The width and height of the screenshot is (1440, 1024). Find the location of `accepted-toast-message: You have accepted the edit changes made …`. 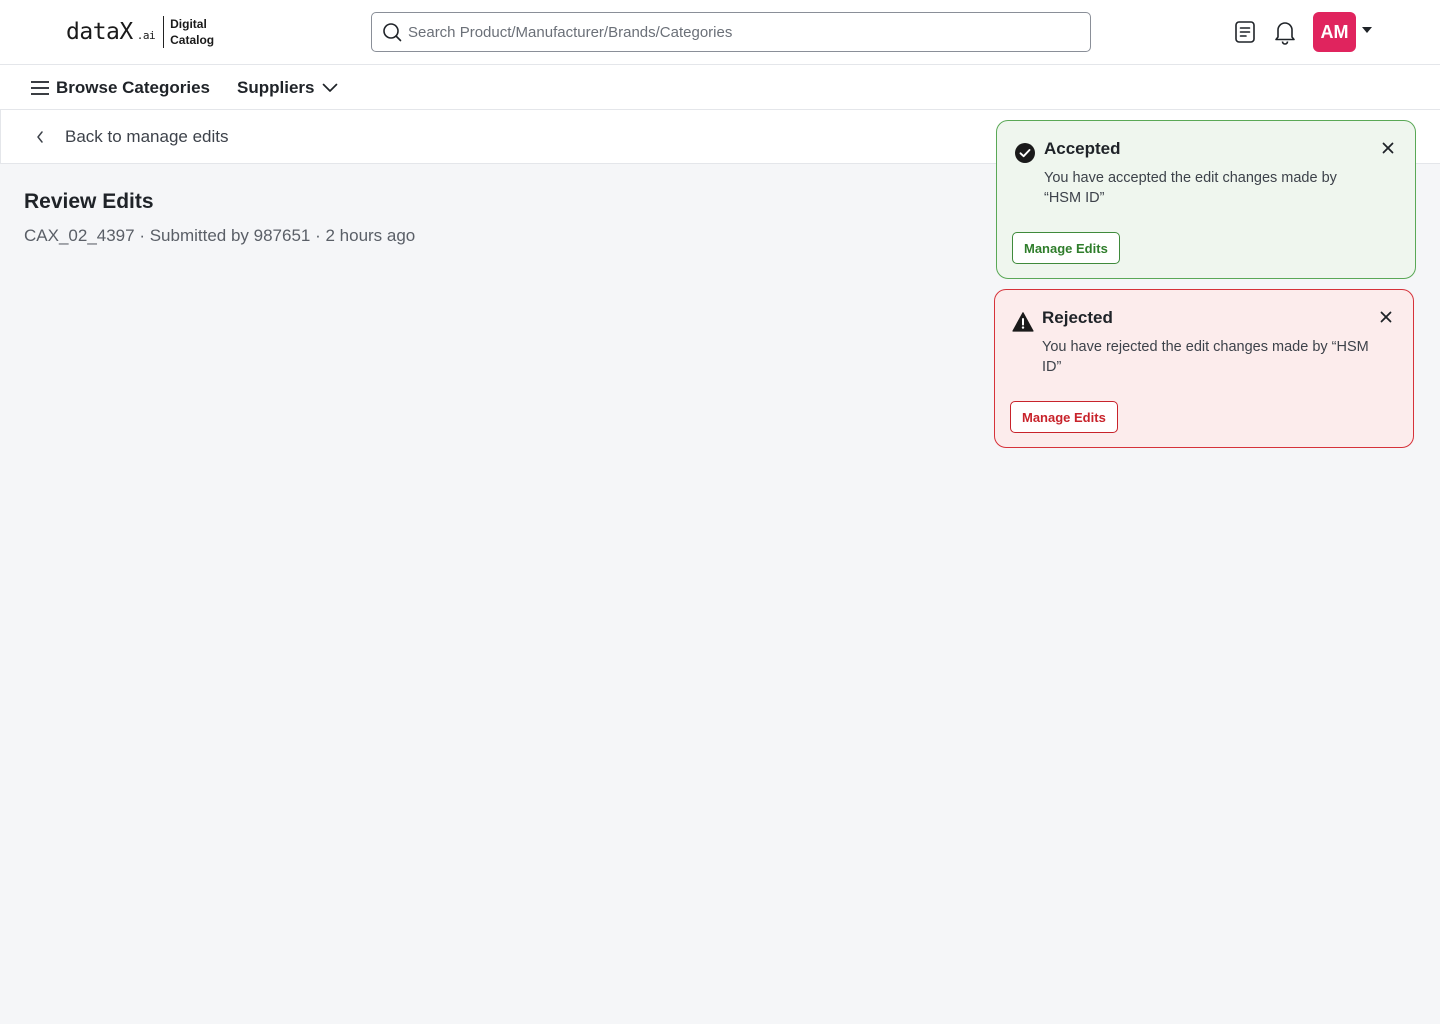

accepted-toast-message: You have accepted the edit changes made … is located at coordinates (1190, 188).